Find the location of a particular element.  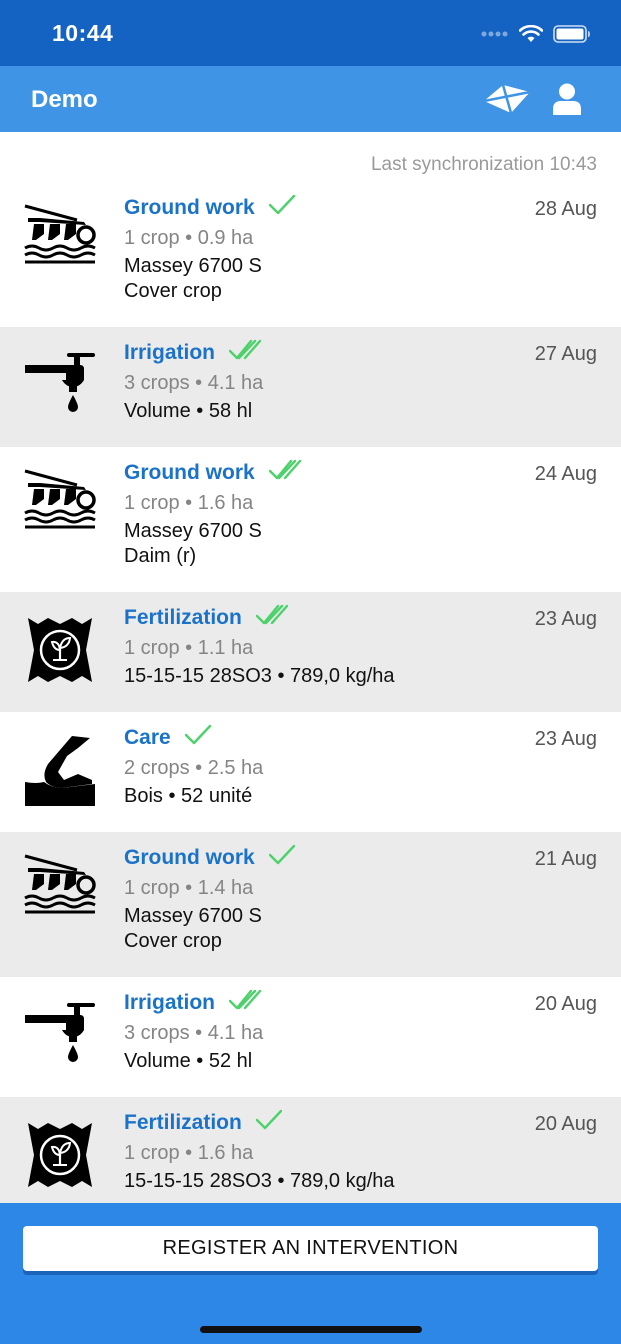

status-time: 10:44 is located at coordinates (83, 33).